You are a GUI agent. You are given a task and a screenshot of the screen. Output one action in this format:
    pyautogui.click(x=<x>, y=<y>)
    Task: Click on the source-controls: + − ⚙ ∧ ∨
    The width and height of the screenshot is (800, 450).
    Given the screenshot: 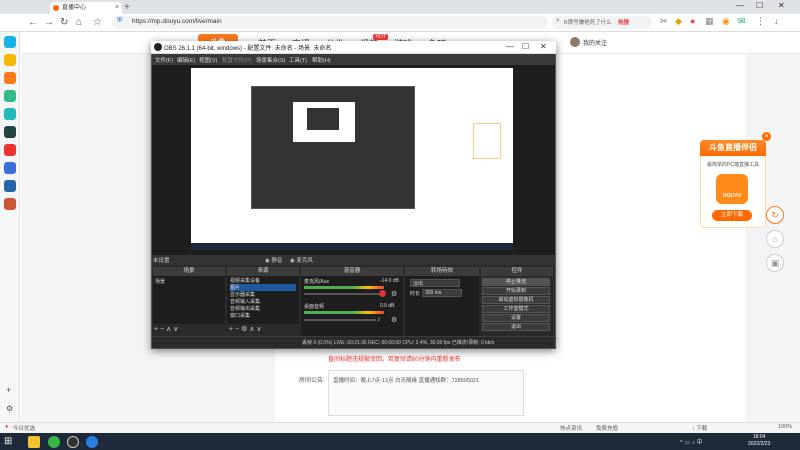 What is the action you would take?
    pyautogui.click(x=245, y=330)
    